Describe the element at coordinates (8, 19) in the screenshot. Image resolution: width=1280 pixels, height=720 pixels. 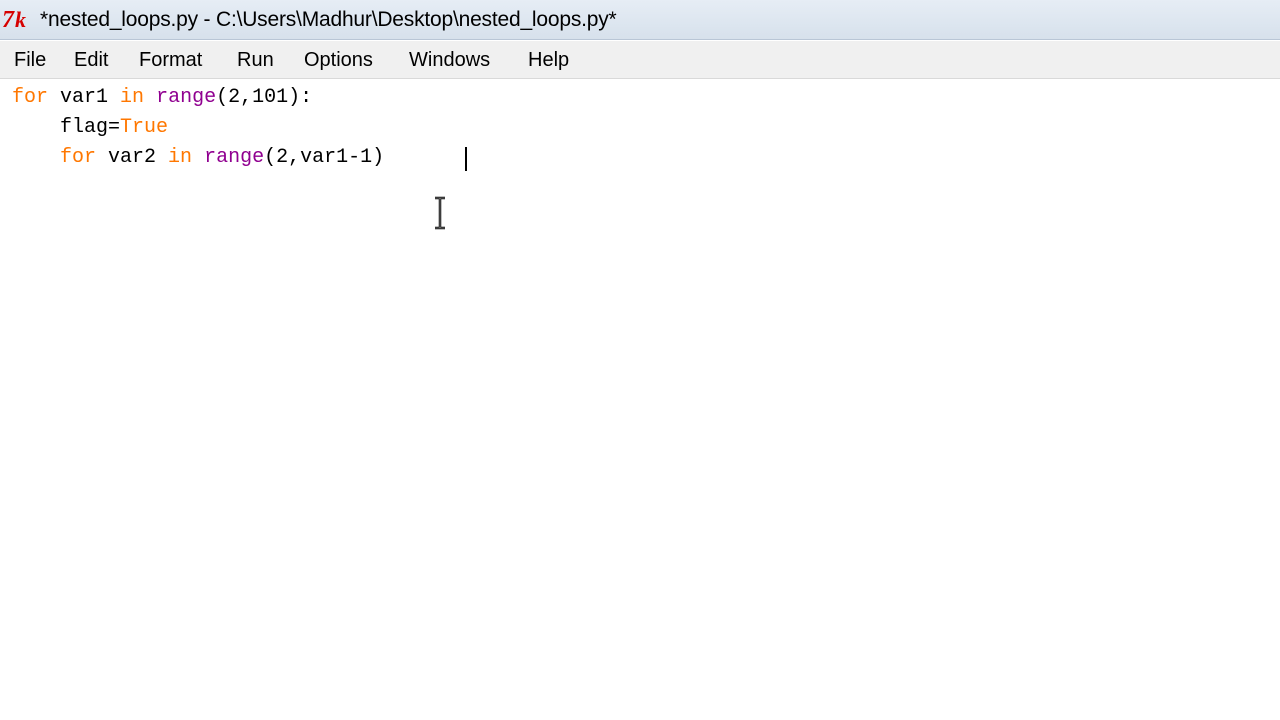
I see `svg-text: 7` at that location.